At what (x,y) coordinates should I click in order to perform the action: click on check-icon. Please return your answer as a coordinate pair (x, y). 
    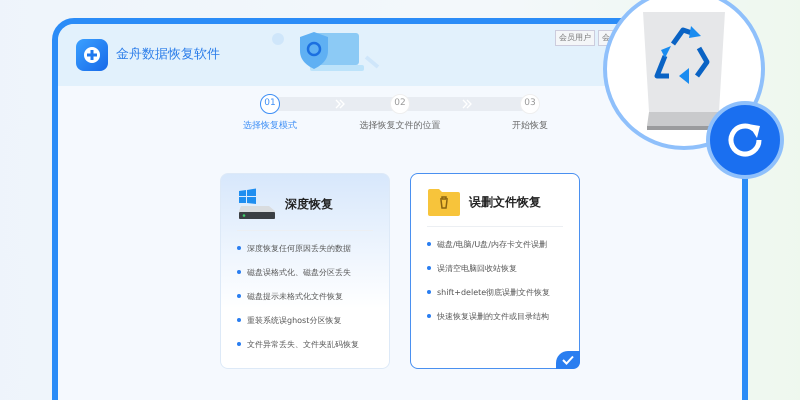
    Looking at the image, I should click on (568, 359).